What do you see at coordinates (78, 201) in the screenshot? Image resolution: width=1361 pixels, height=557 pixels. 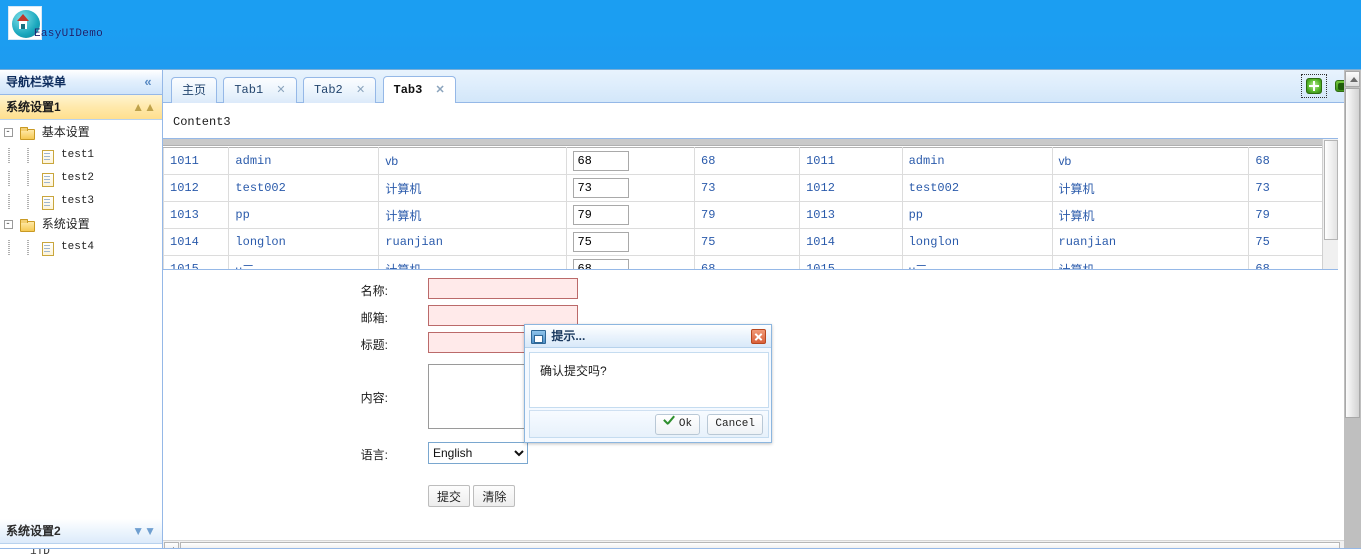 I see `tree-node-label: test3` at bounding box center [78, 201].